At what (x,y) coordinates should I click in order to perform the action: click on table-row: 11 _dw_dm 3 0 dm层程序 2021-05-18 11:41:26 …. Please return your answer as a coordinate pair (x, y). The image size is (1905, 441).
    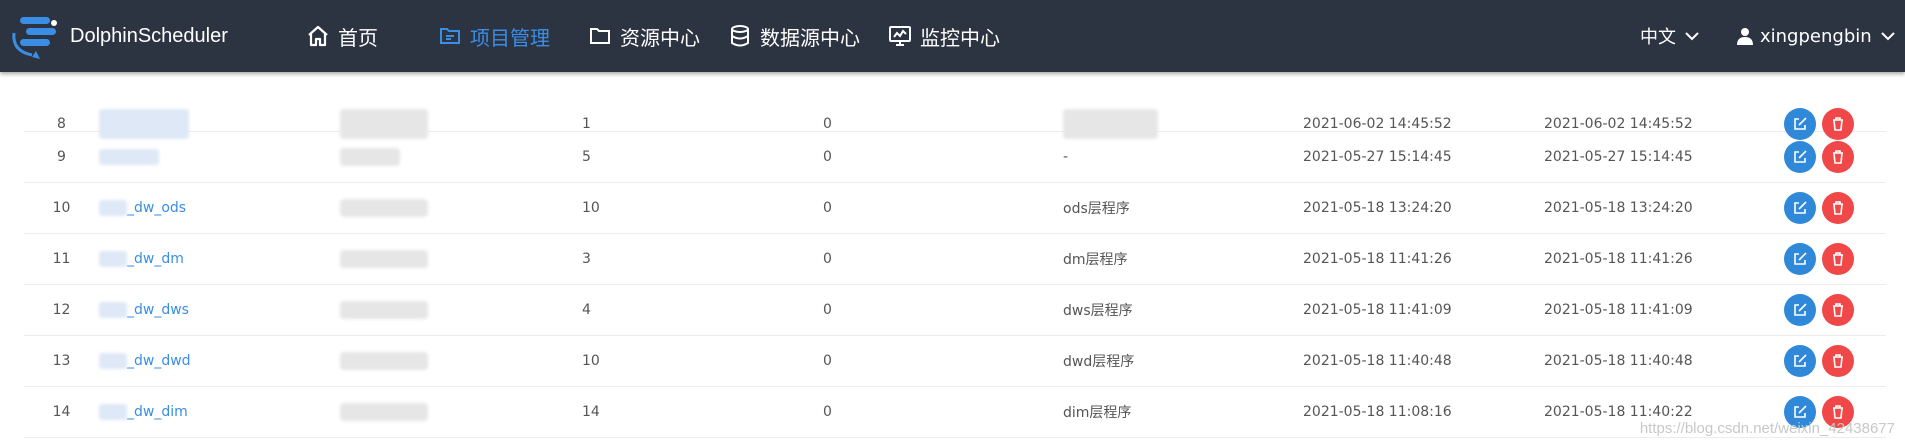
    Looking at the image, I should click on (955, 259).